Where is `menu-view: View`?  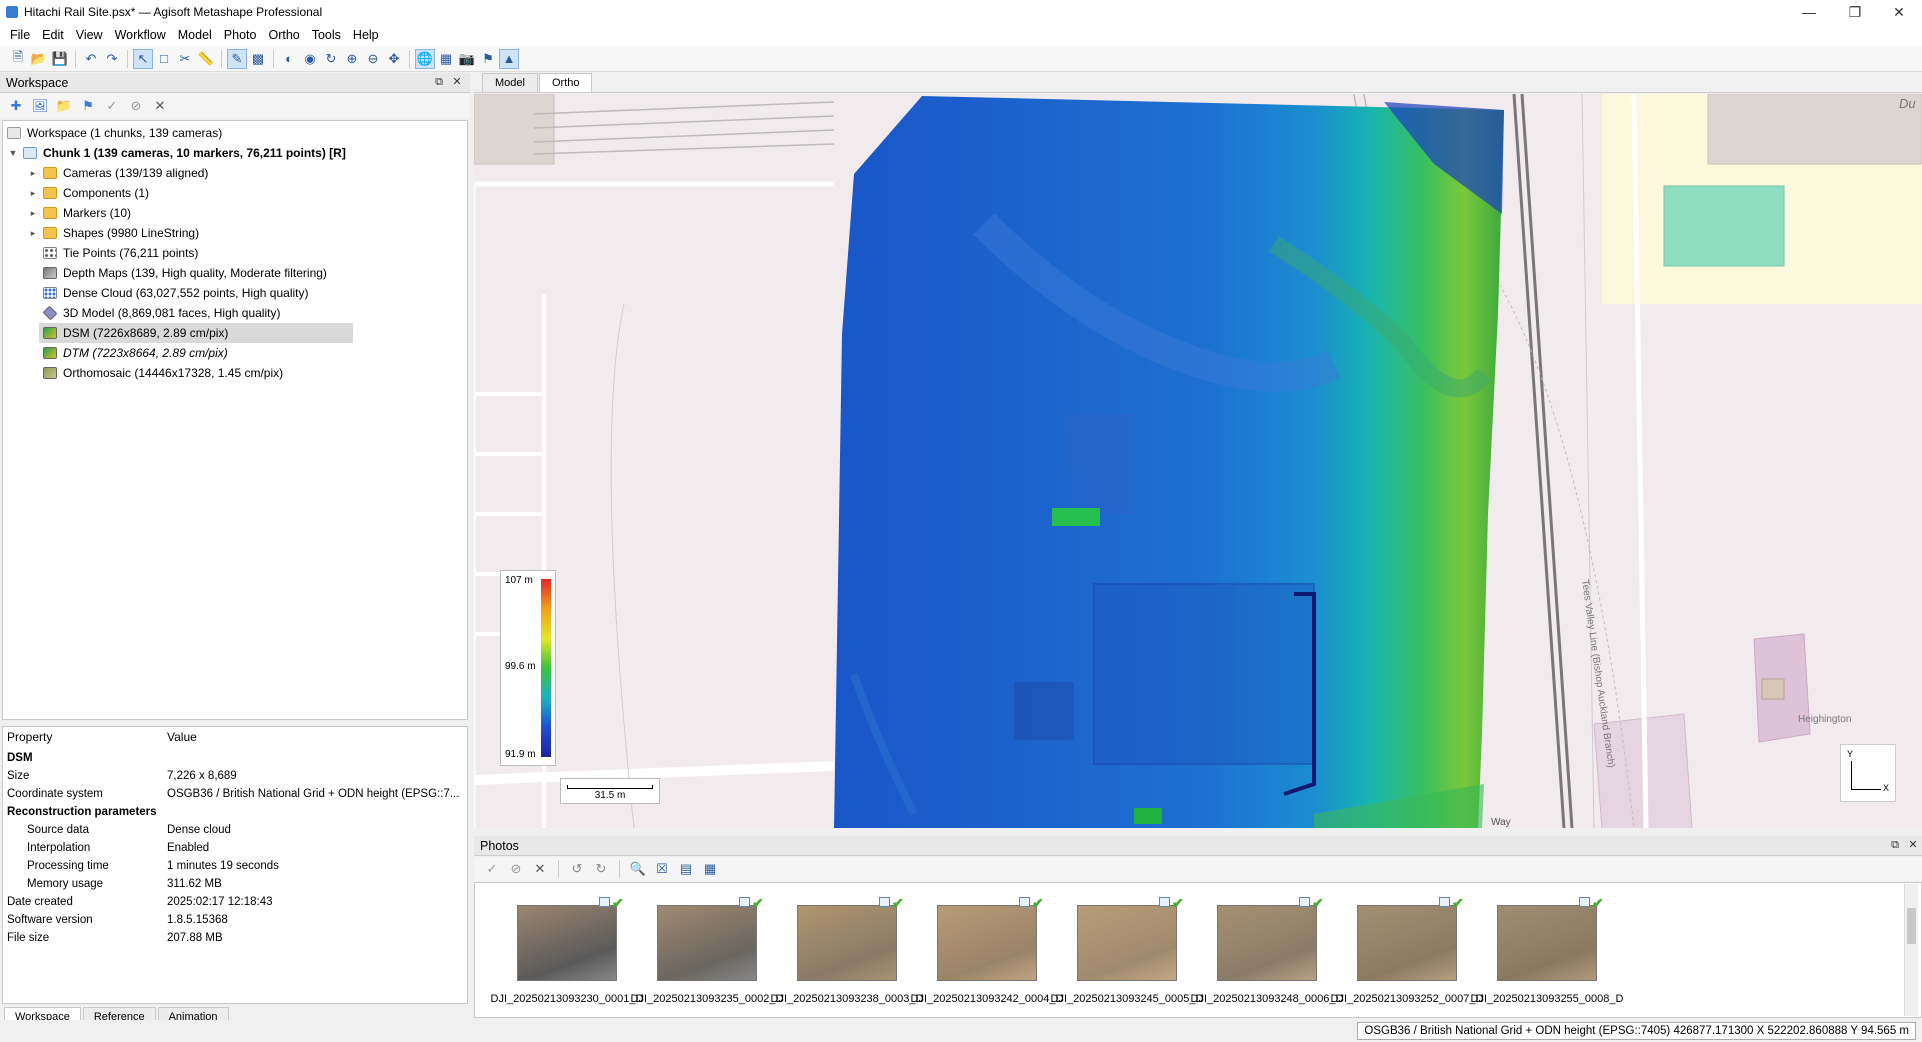
menu-view: View is located at coordinates (89, 35).